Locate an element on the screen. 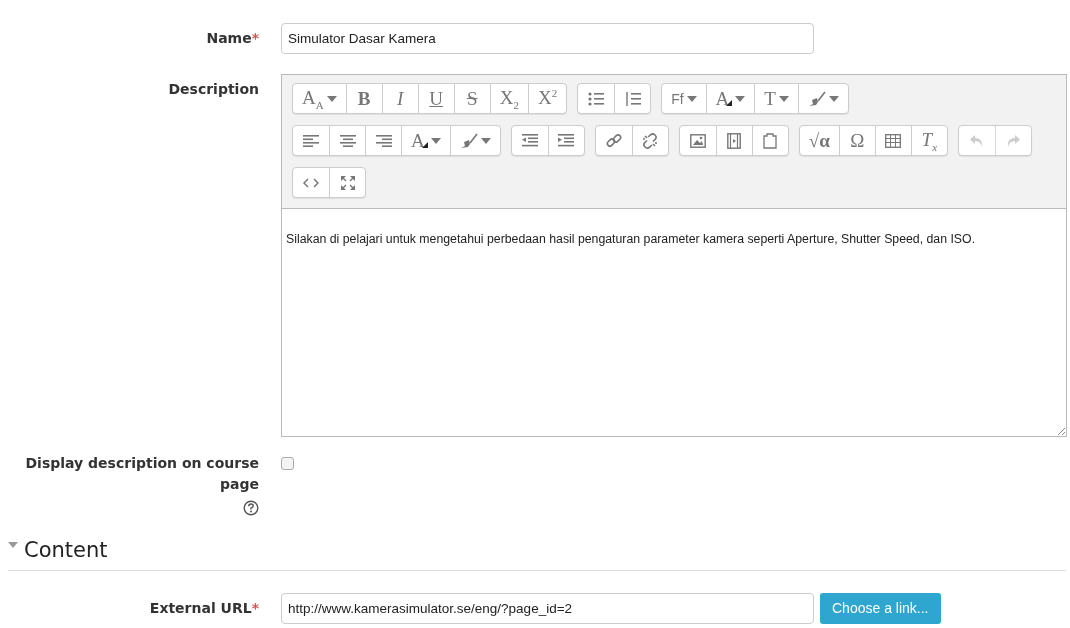 Image resolution: width=1070 pixels, height=628 pixels. image-icon is located at coordinates (697, 140).